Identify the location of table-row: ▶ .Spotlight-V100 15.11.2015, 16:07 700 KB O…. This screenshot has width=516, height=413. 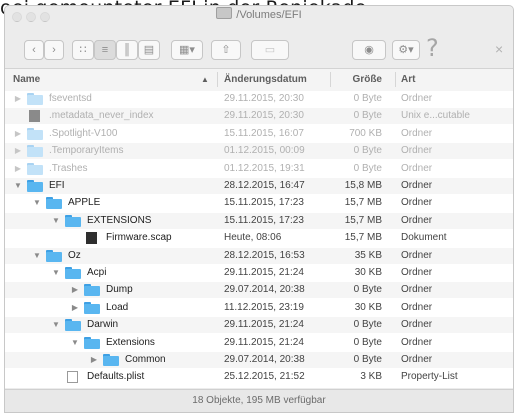
(259, 134).